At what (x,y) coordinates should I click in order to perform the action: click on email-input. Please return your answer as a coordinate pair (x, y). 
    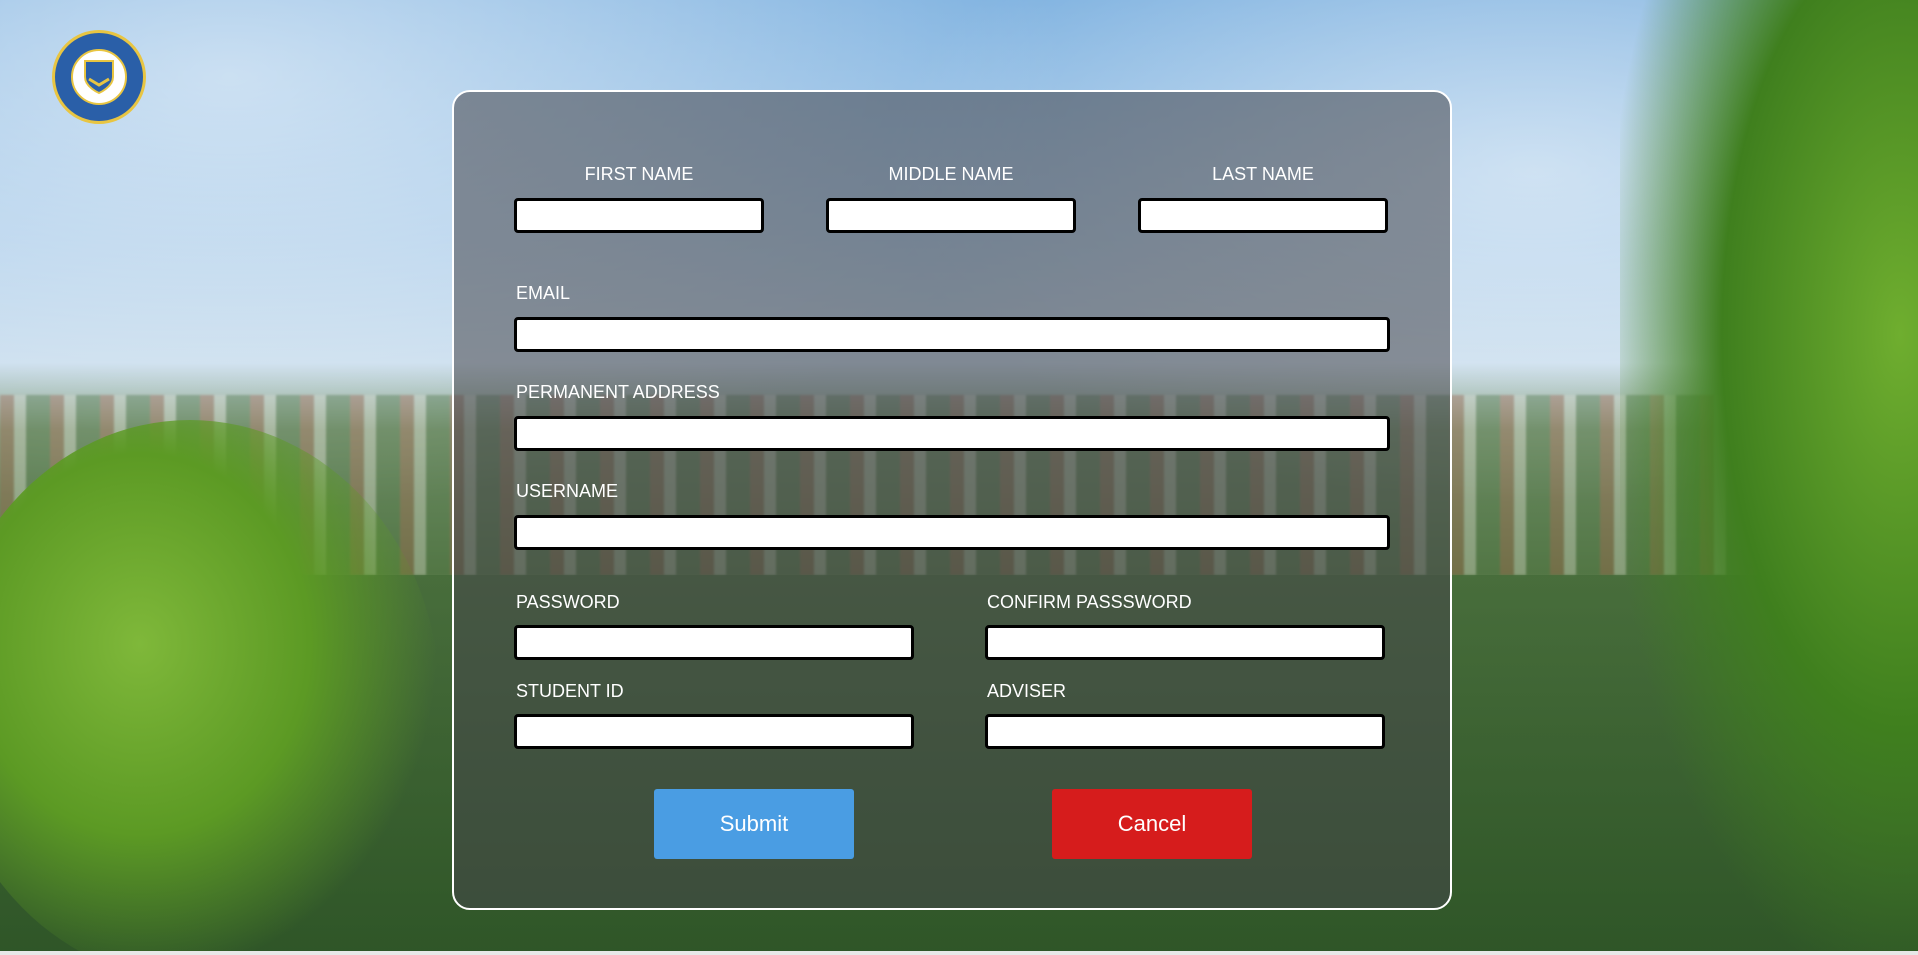
    Looking at the image, I should click on (952, 334).